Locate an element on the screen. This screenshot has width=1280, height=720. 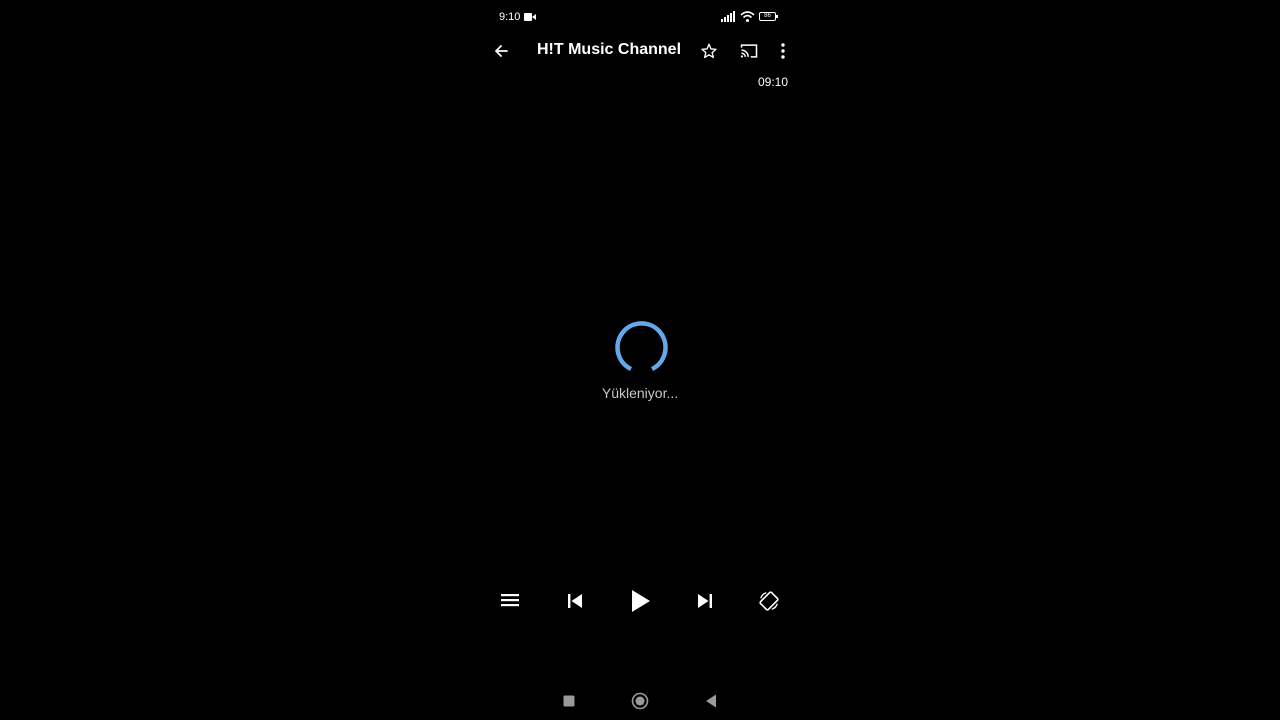
wifi-icon is located at coordinates (747, 16).